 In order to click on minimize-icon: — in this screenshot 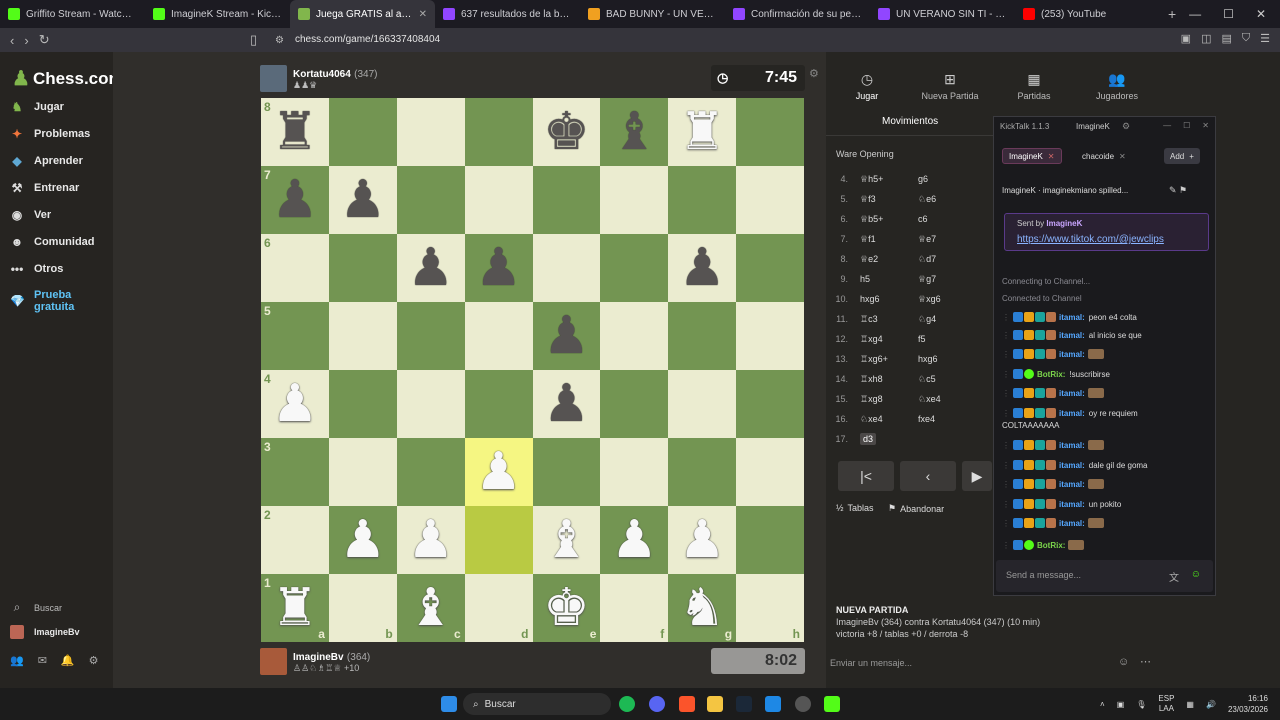, I will do `click(1195, 14)`.